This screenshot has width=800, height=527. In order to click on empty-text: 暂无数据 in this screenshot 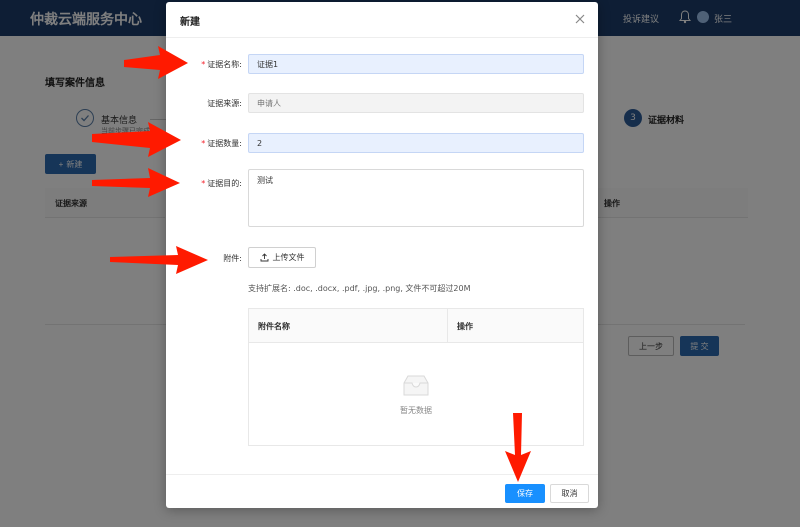, I will do `click(416, 410)`.